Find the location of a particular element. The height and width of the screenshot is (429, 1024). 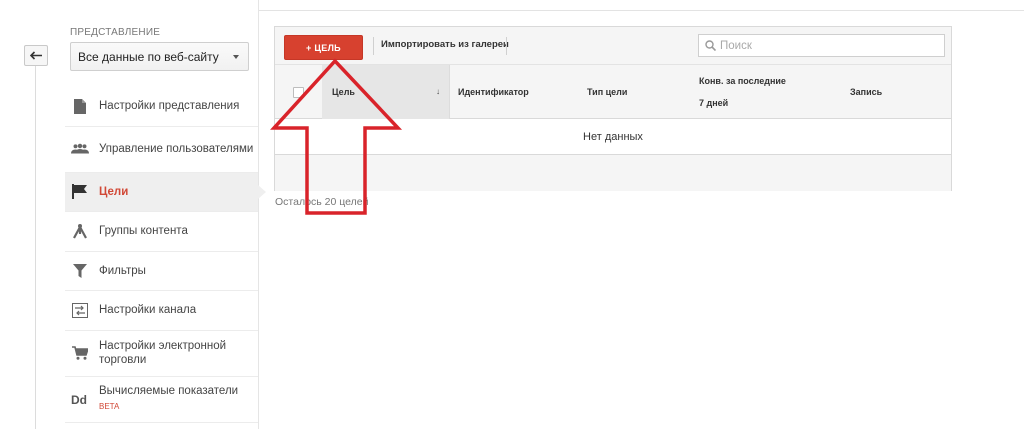

select-all-checkbox is located at coordinates (298, 92).